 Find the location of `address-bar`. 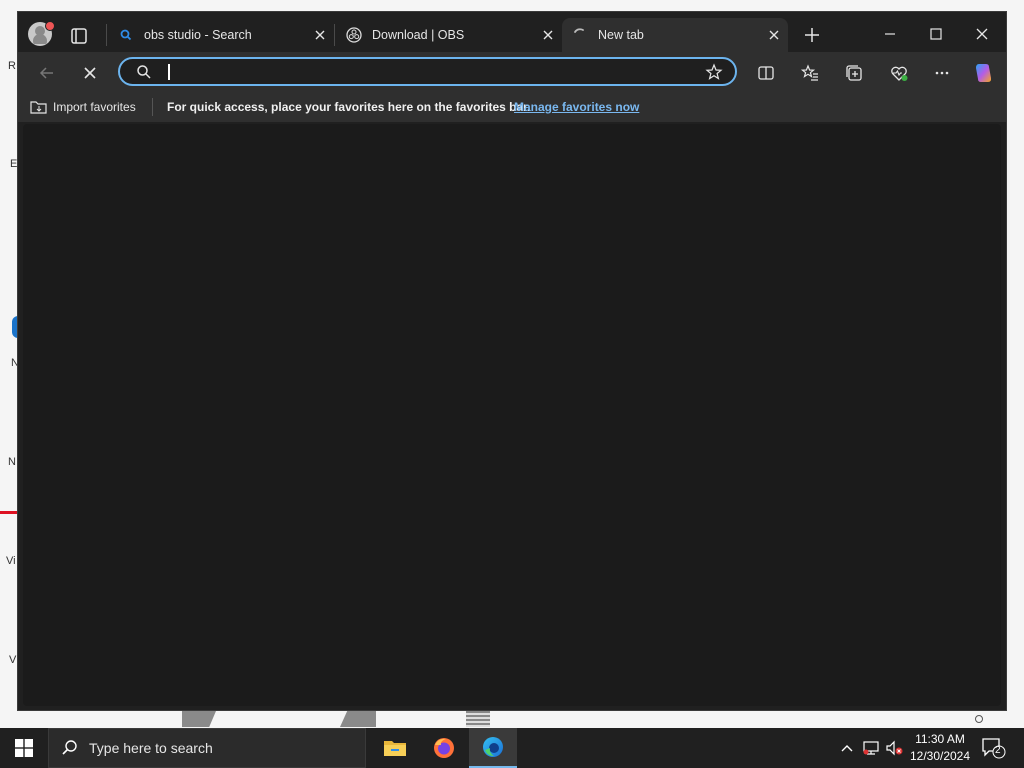

address-bar is located at coordinates (427, 71).